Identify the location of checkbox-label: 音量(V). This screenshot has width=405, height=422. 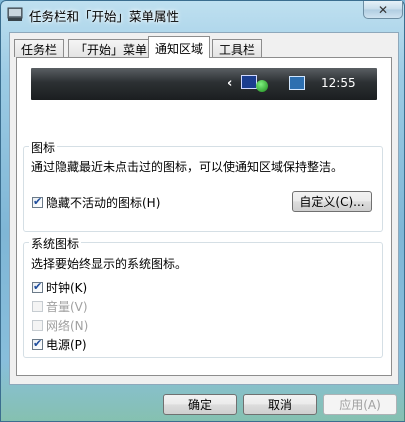
(67, 307).